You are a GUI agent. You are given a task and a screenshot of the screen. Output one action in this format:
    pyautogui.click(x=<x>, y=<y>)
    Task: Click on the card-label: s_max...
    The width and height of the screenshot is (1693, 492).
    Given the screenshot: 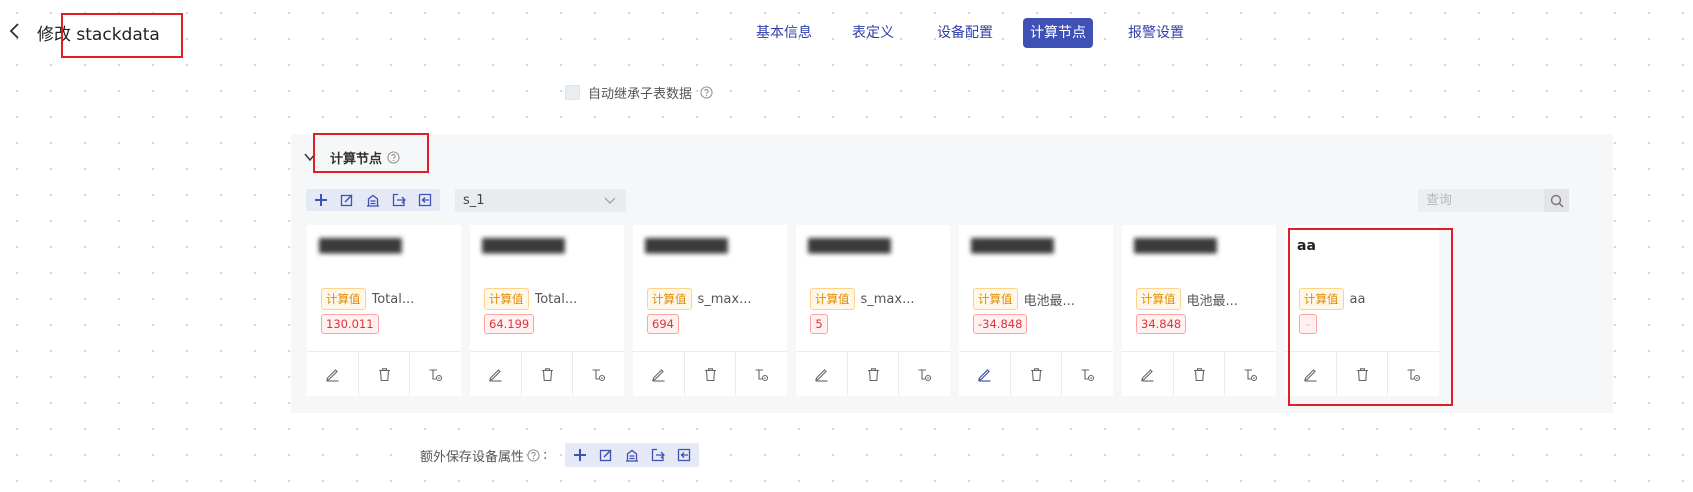 What is the action you would take?
    pyautogui.click(x=724, y=299)
    